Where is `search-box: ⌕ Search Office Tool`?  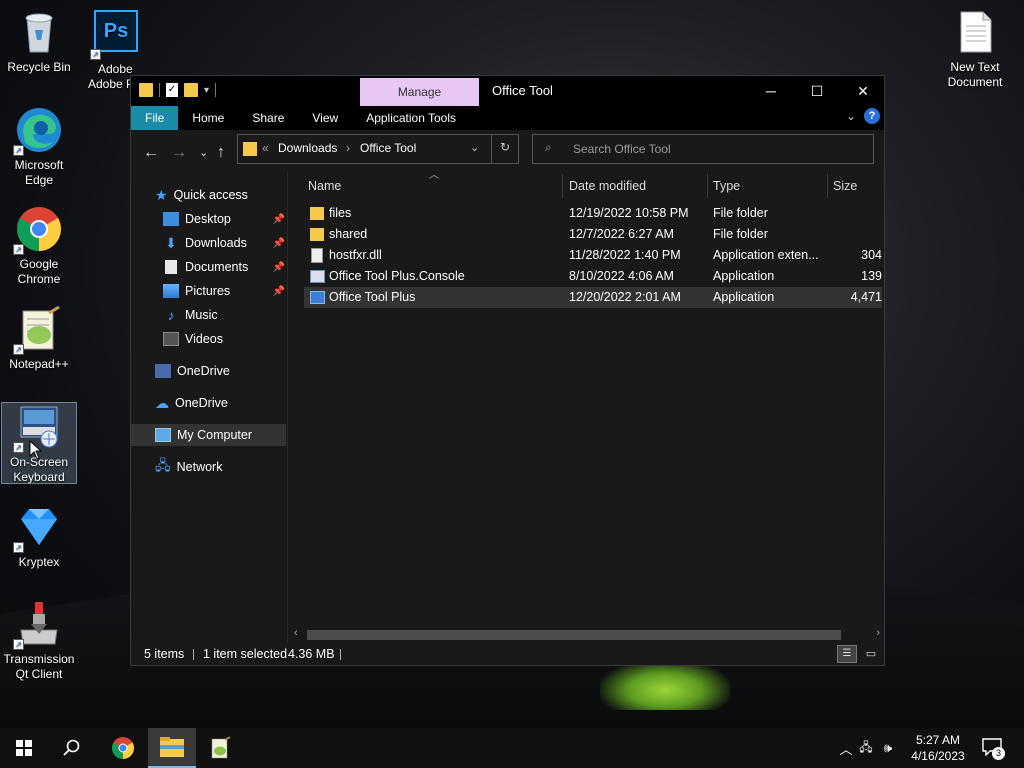 search-box: ⌕ Search Office Tool is located at coordinates (703, 149).